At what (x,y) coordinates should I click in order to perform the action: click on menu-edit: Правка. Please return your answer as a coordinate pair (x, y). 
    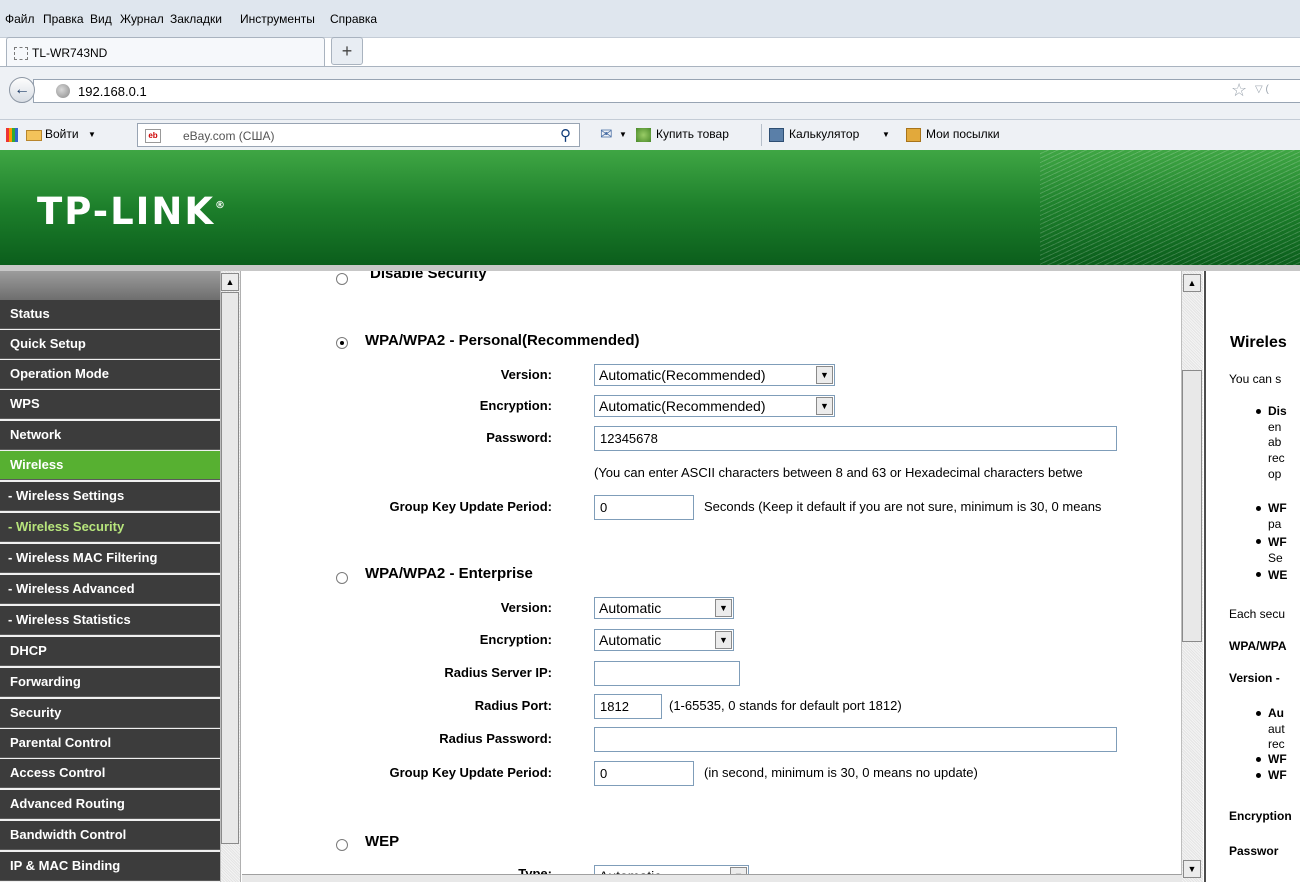
    Looking at the image, I should click on (63, 19).